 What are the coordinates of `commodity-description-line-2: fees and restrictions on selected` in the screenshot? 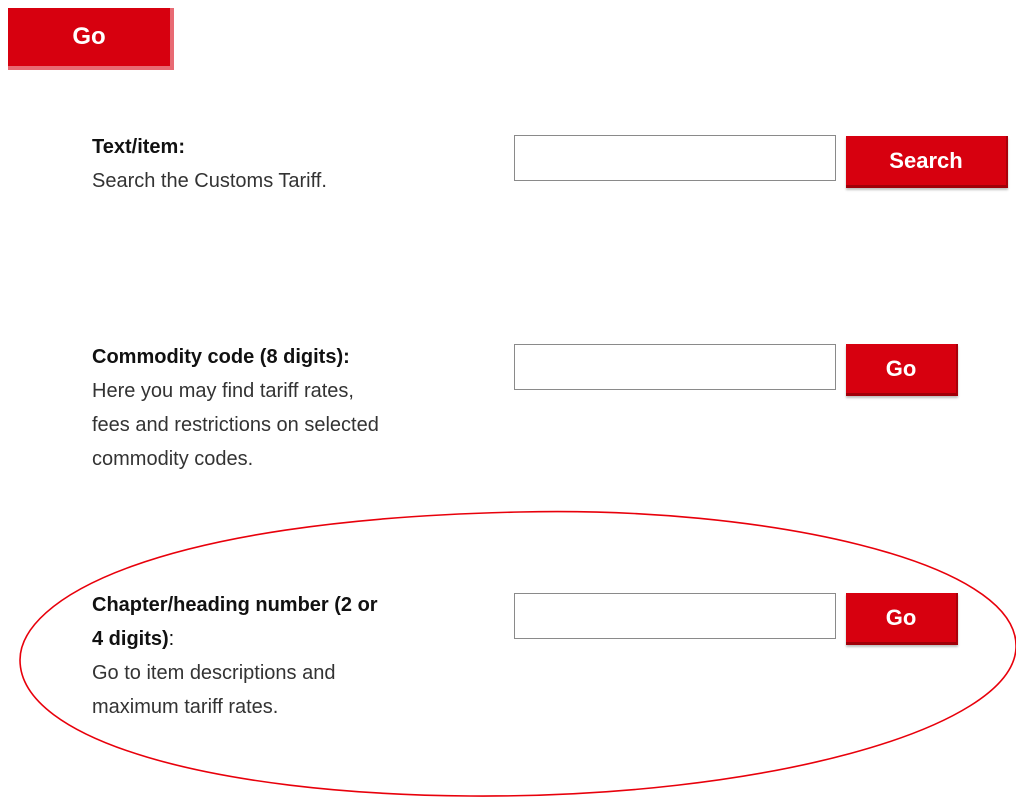 It's located at (235, 425).